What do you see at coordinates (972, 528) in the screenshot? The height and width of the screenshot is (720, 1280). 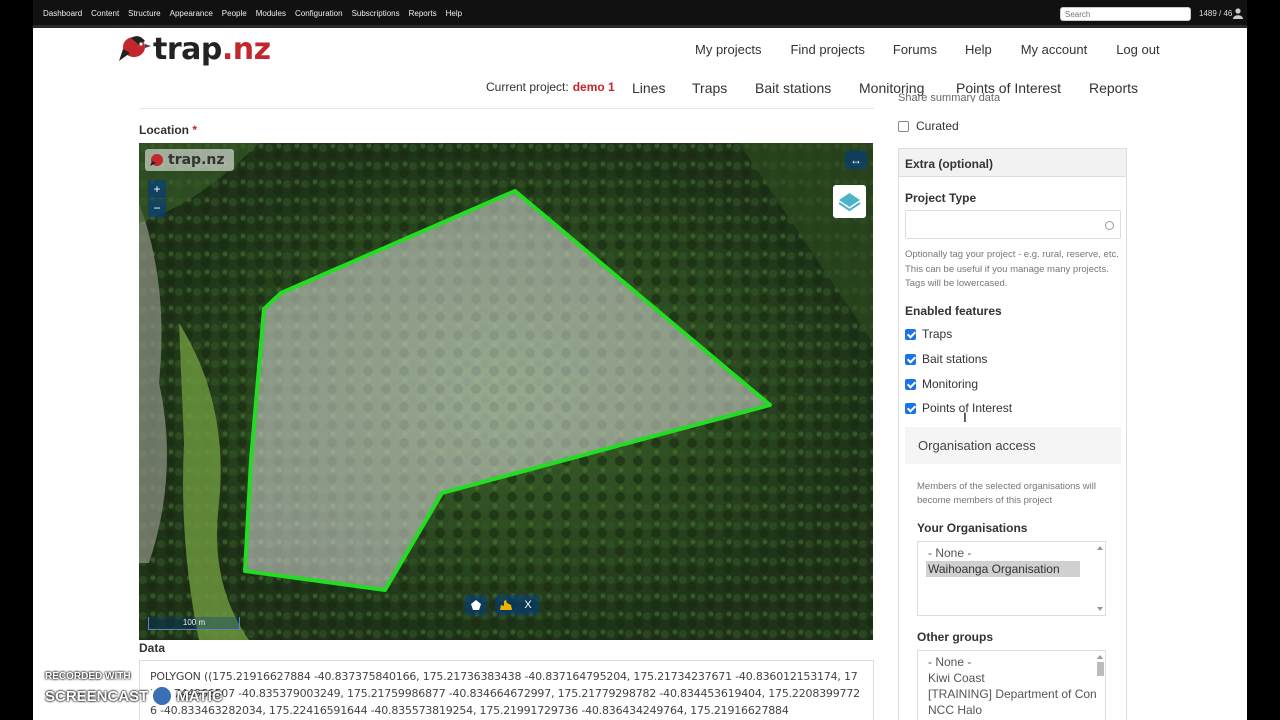 I see `your-organisations-label: Your Organisations` at bounding box center [972, 528].